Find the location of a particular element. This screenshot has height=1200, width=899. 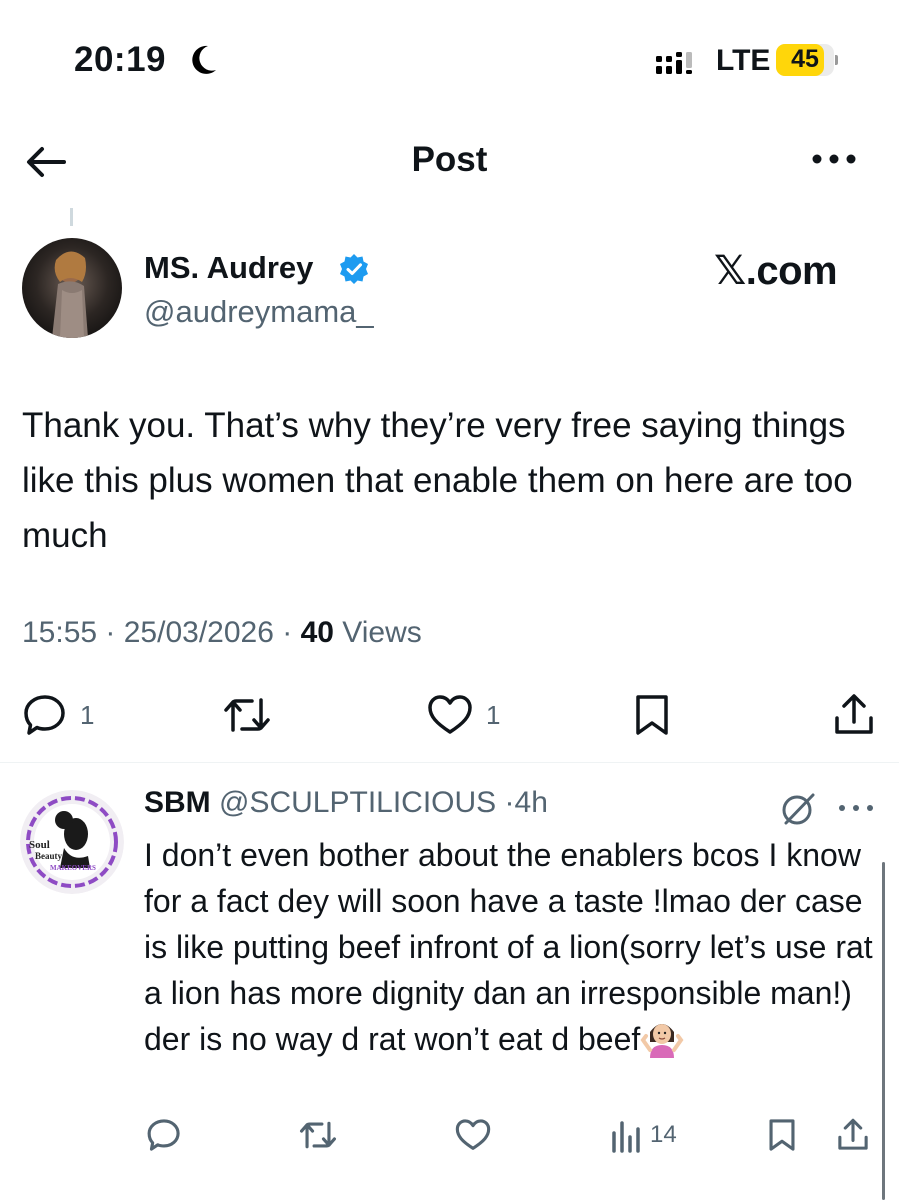

status-time: 20:19 is located at coordinates (120, 59).